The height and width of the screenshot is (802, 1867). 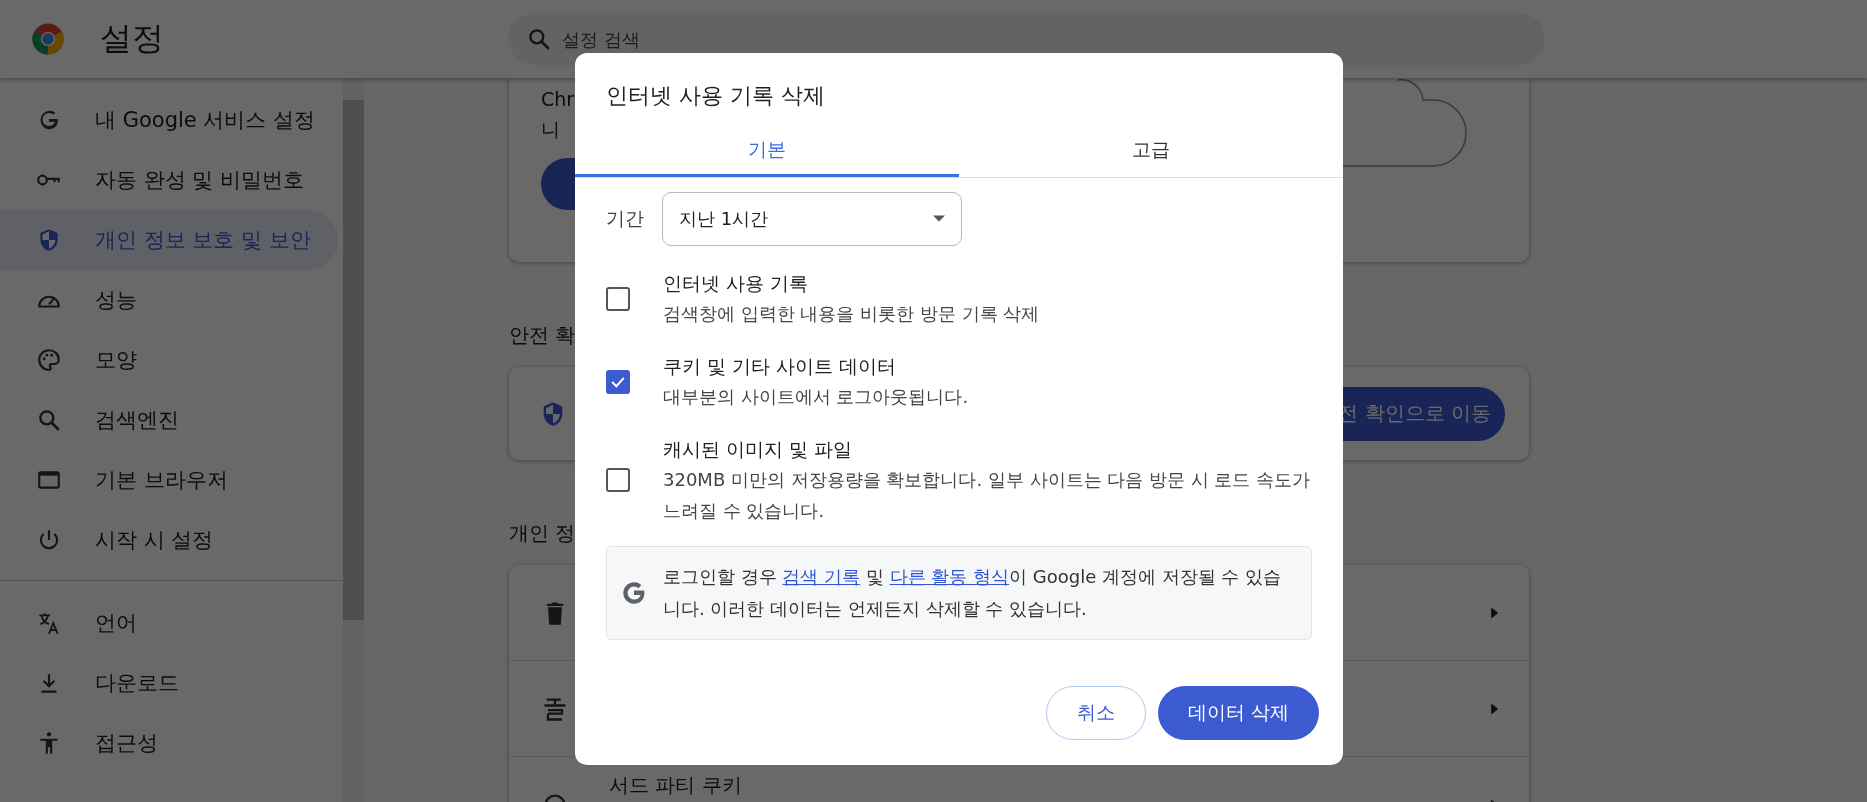 I want to click on info-text: 로그인할 경우 검색 기록 및 다른 활동 형식이 Google 계정에 저장될 수 있습니다. 이러한 데이터는 언제든지 삭제할 수 있습니다., so click(x=973, y=593).